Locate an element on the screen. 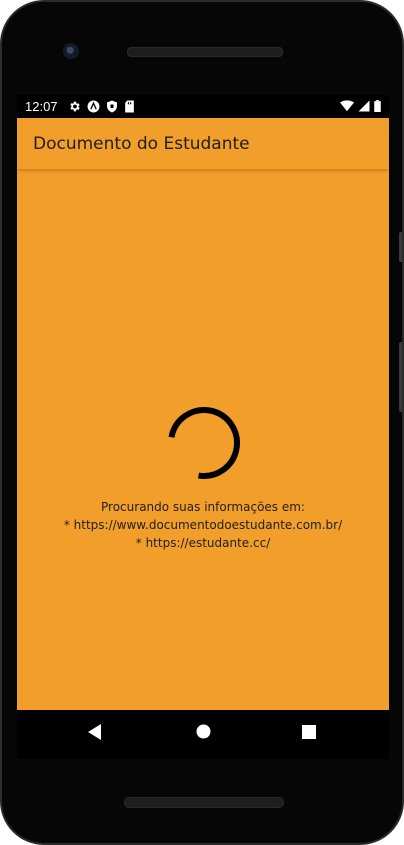 This screenshot has height=845, width=404. front-camera is located at coordinates (71, 51).